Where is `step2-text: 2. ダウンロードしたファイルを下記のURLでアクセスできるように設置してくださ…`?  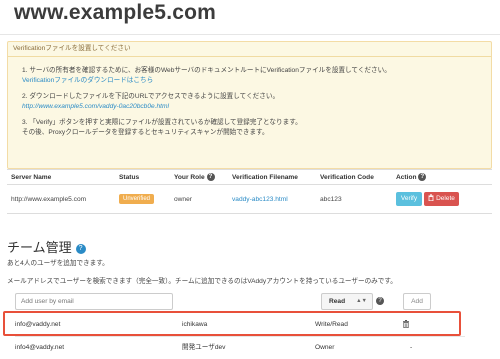
step2-text: 2. ダウンロードしたファイルを下記のURLでアクセスできるように設置してくださ… is located at coordinates (151, 96).